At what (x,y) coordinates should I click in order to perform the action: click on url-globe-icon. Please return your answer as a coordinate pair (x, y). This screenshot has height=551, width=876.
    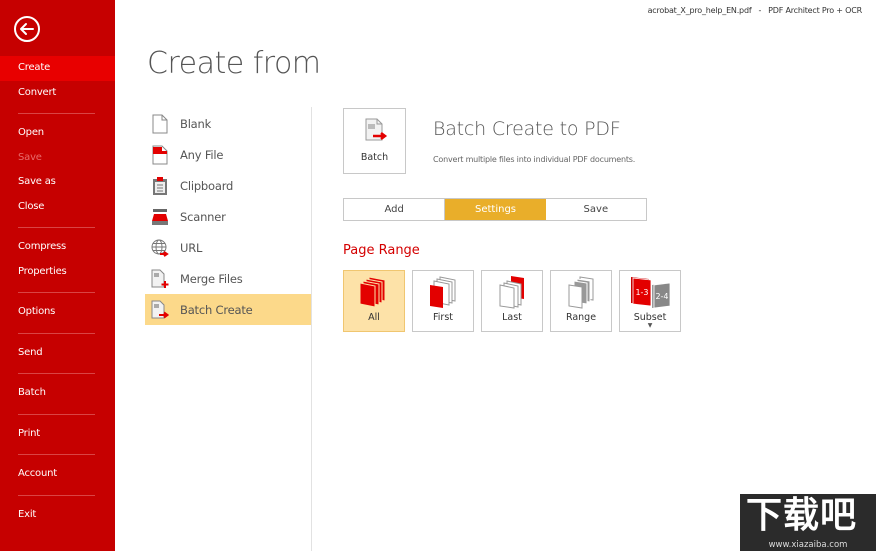
    Looking at the image, I should click on (160, 248).